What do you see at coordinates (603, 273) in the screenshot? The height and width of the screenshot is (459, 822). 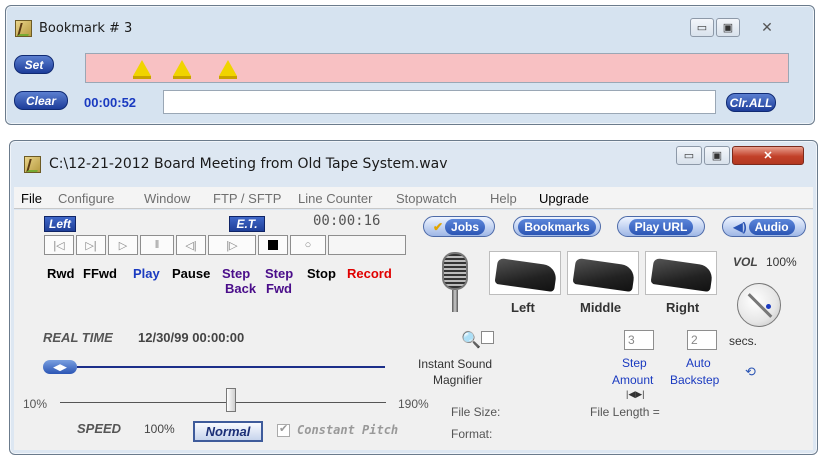 I see `middle-pedal` at bounding box center [603, 273].